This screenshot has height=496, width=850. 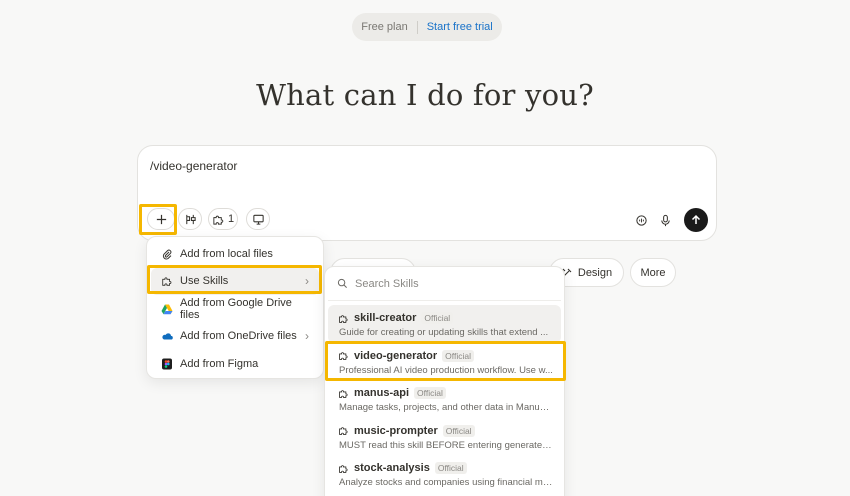 What do you see at coordinates (167, 336) in the screenshot?
I see `onedrive-icon` at bounding box center [167, 336].